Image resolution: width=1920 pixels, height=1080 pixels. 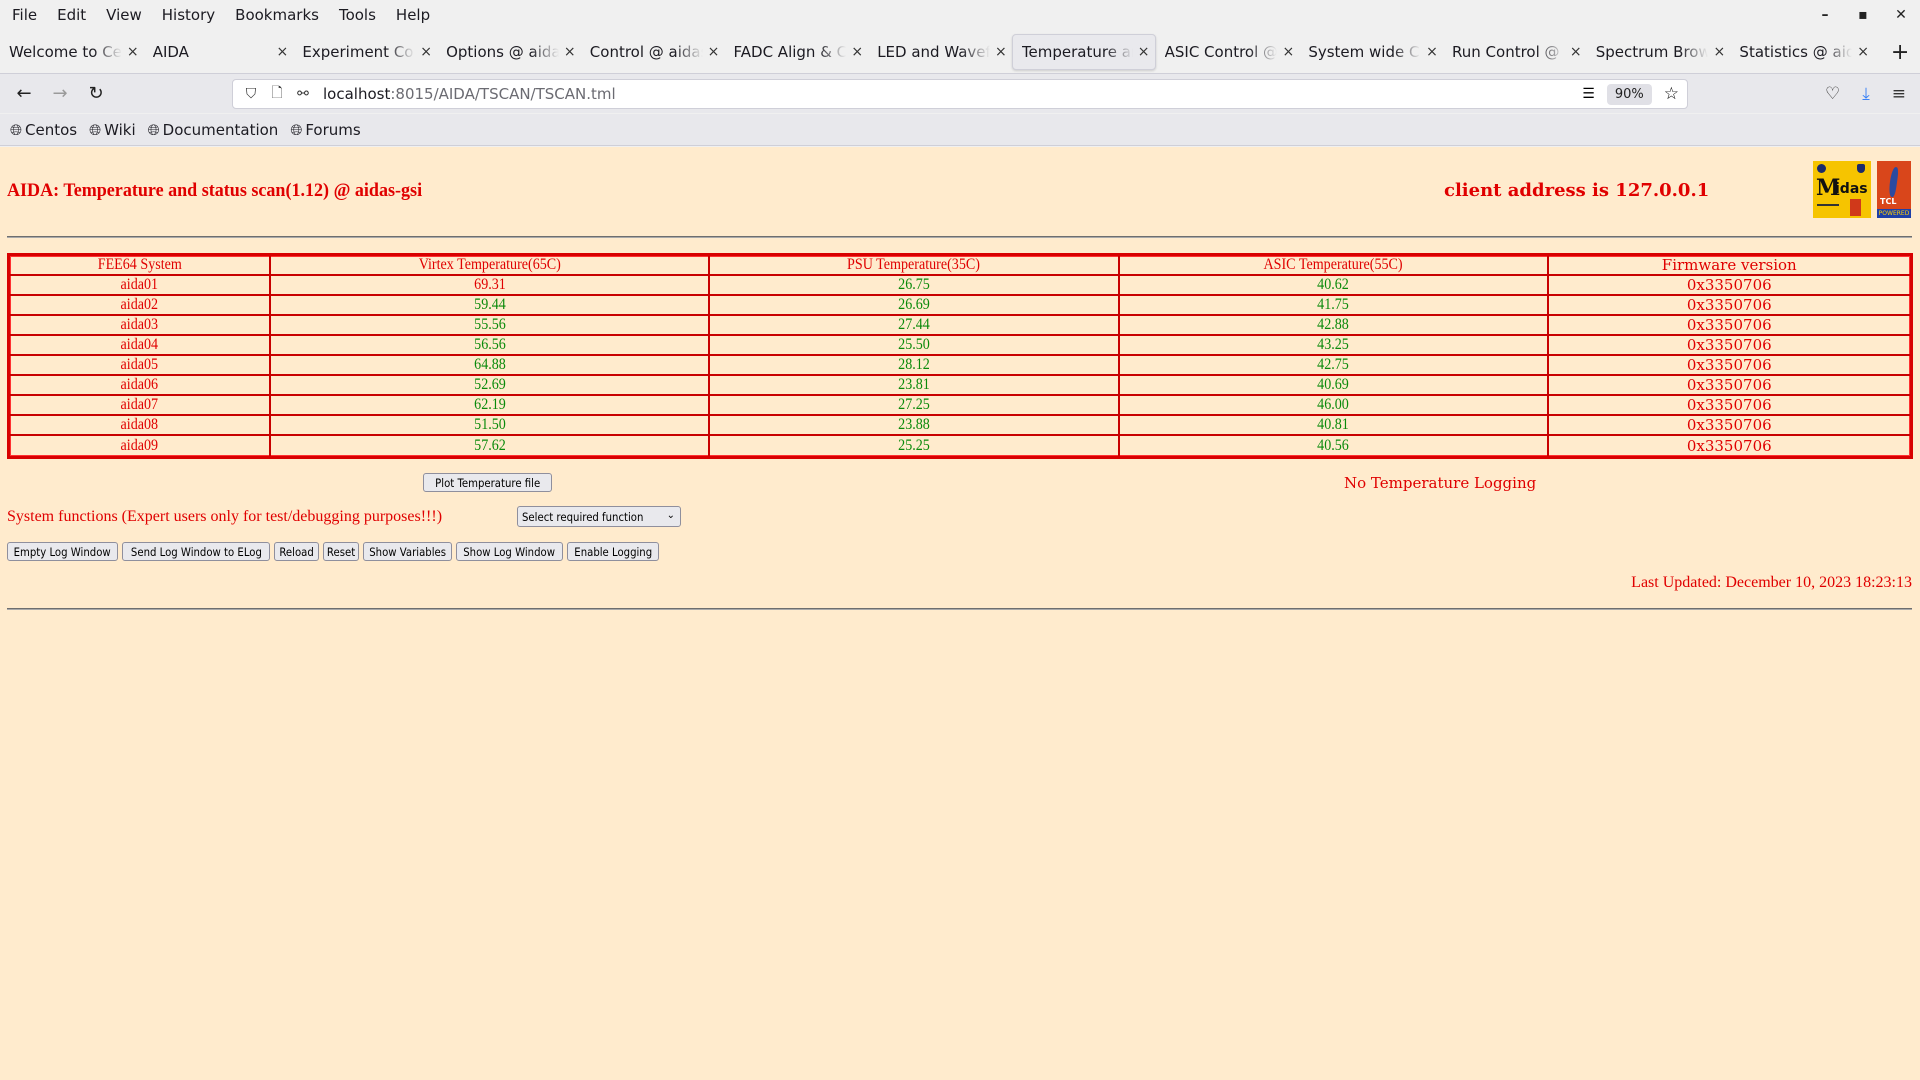 I want to click on minimize-icon: –, so click(x=1825, y=15).